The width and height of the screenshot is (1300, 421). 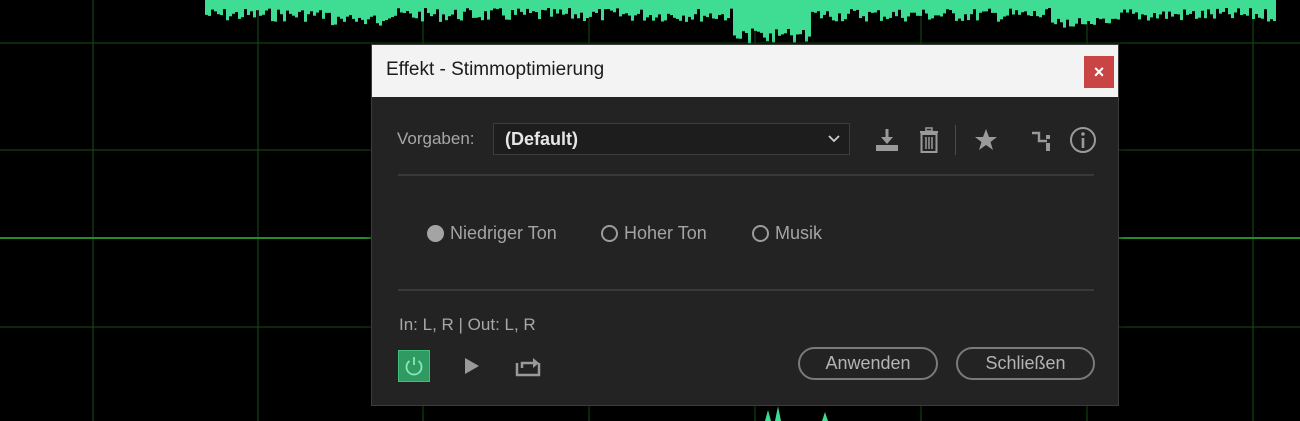 What do you see at coordinates (1042, 140) in the screenshot?
I see `routing-icon` at bounding box center [1042, 140].